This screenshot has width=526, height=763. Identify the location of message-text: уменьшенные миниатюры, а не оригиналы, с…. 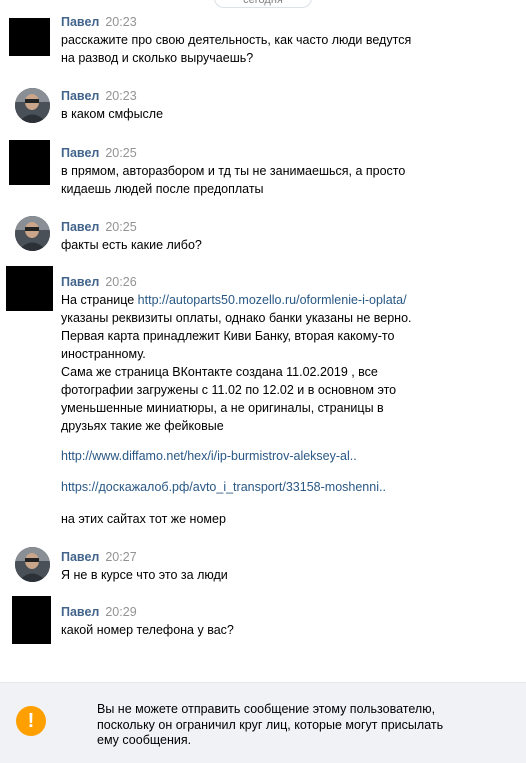
(222, 408).